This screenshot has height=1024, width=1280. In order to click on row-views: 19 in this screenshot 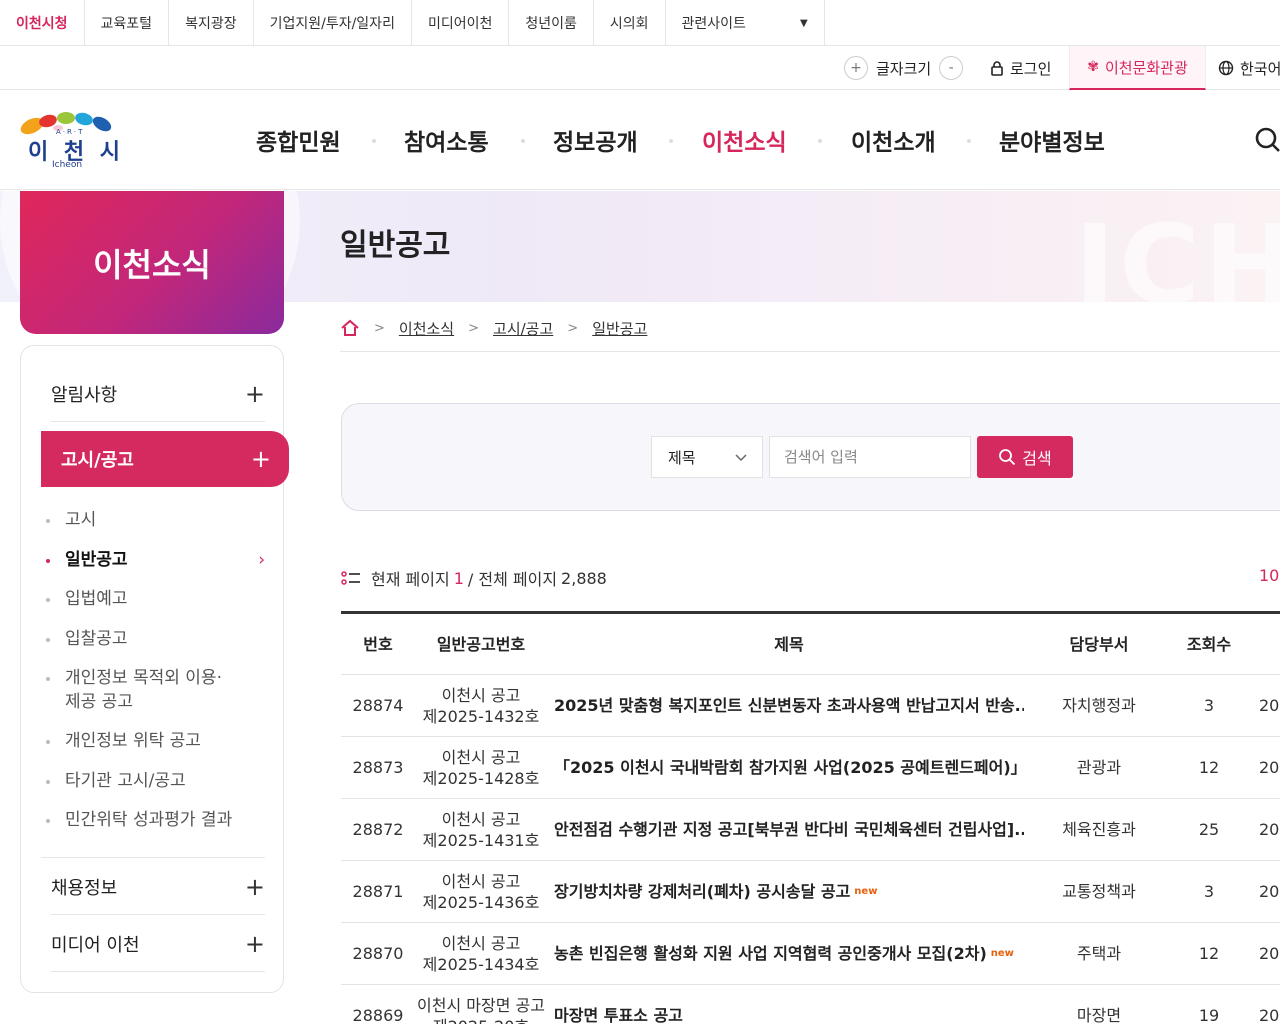, I will do `click(1209, 1015)`.